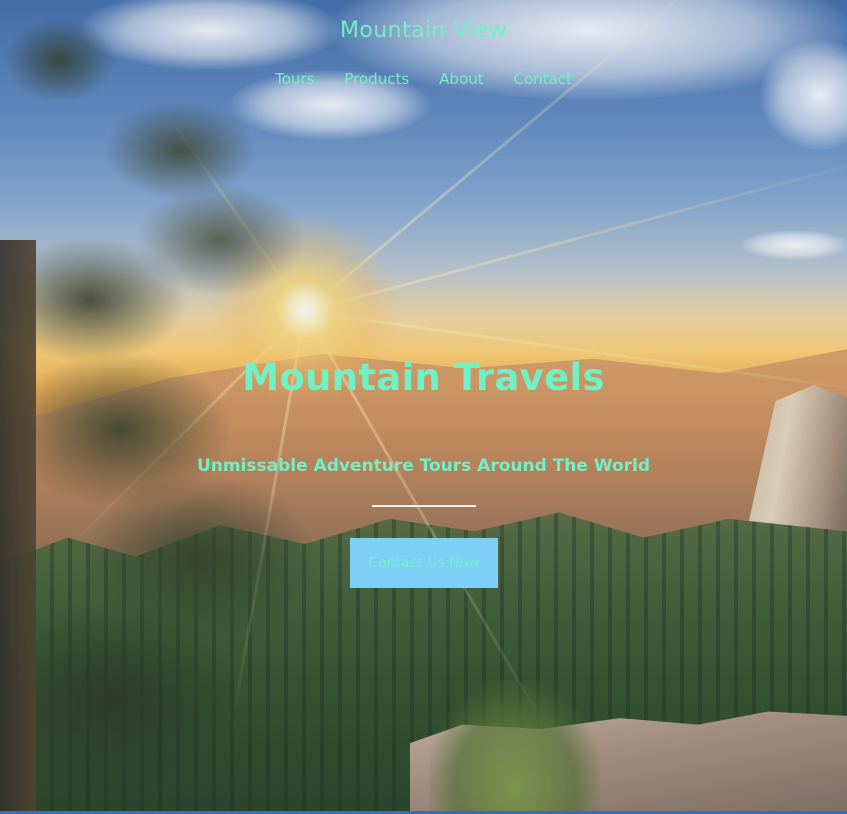 The width and height of the screenshot is (847, 814). Describe the element at coordinates (424, 563) in the screenshot. I see `contact-us-button: Contact Us Now` at that location.